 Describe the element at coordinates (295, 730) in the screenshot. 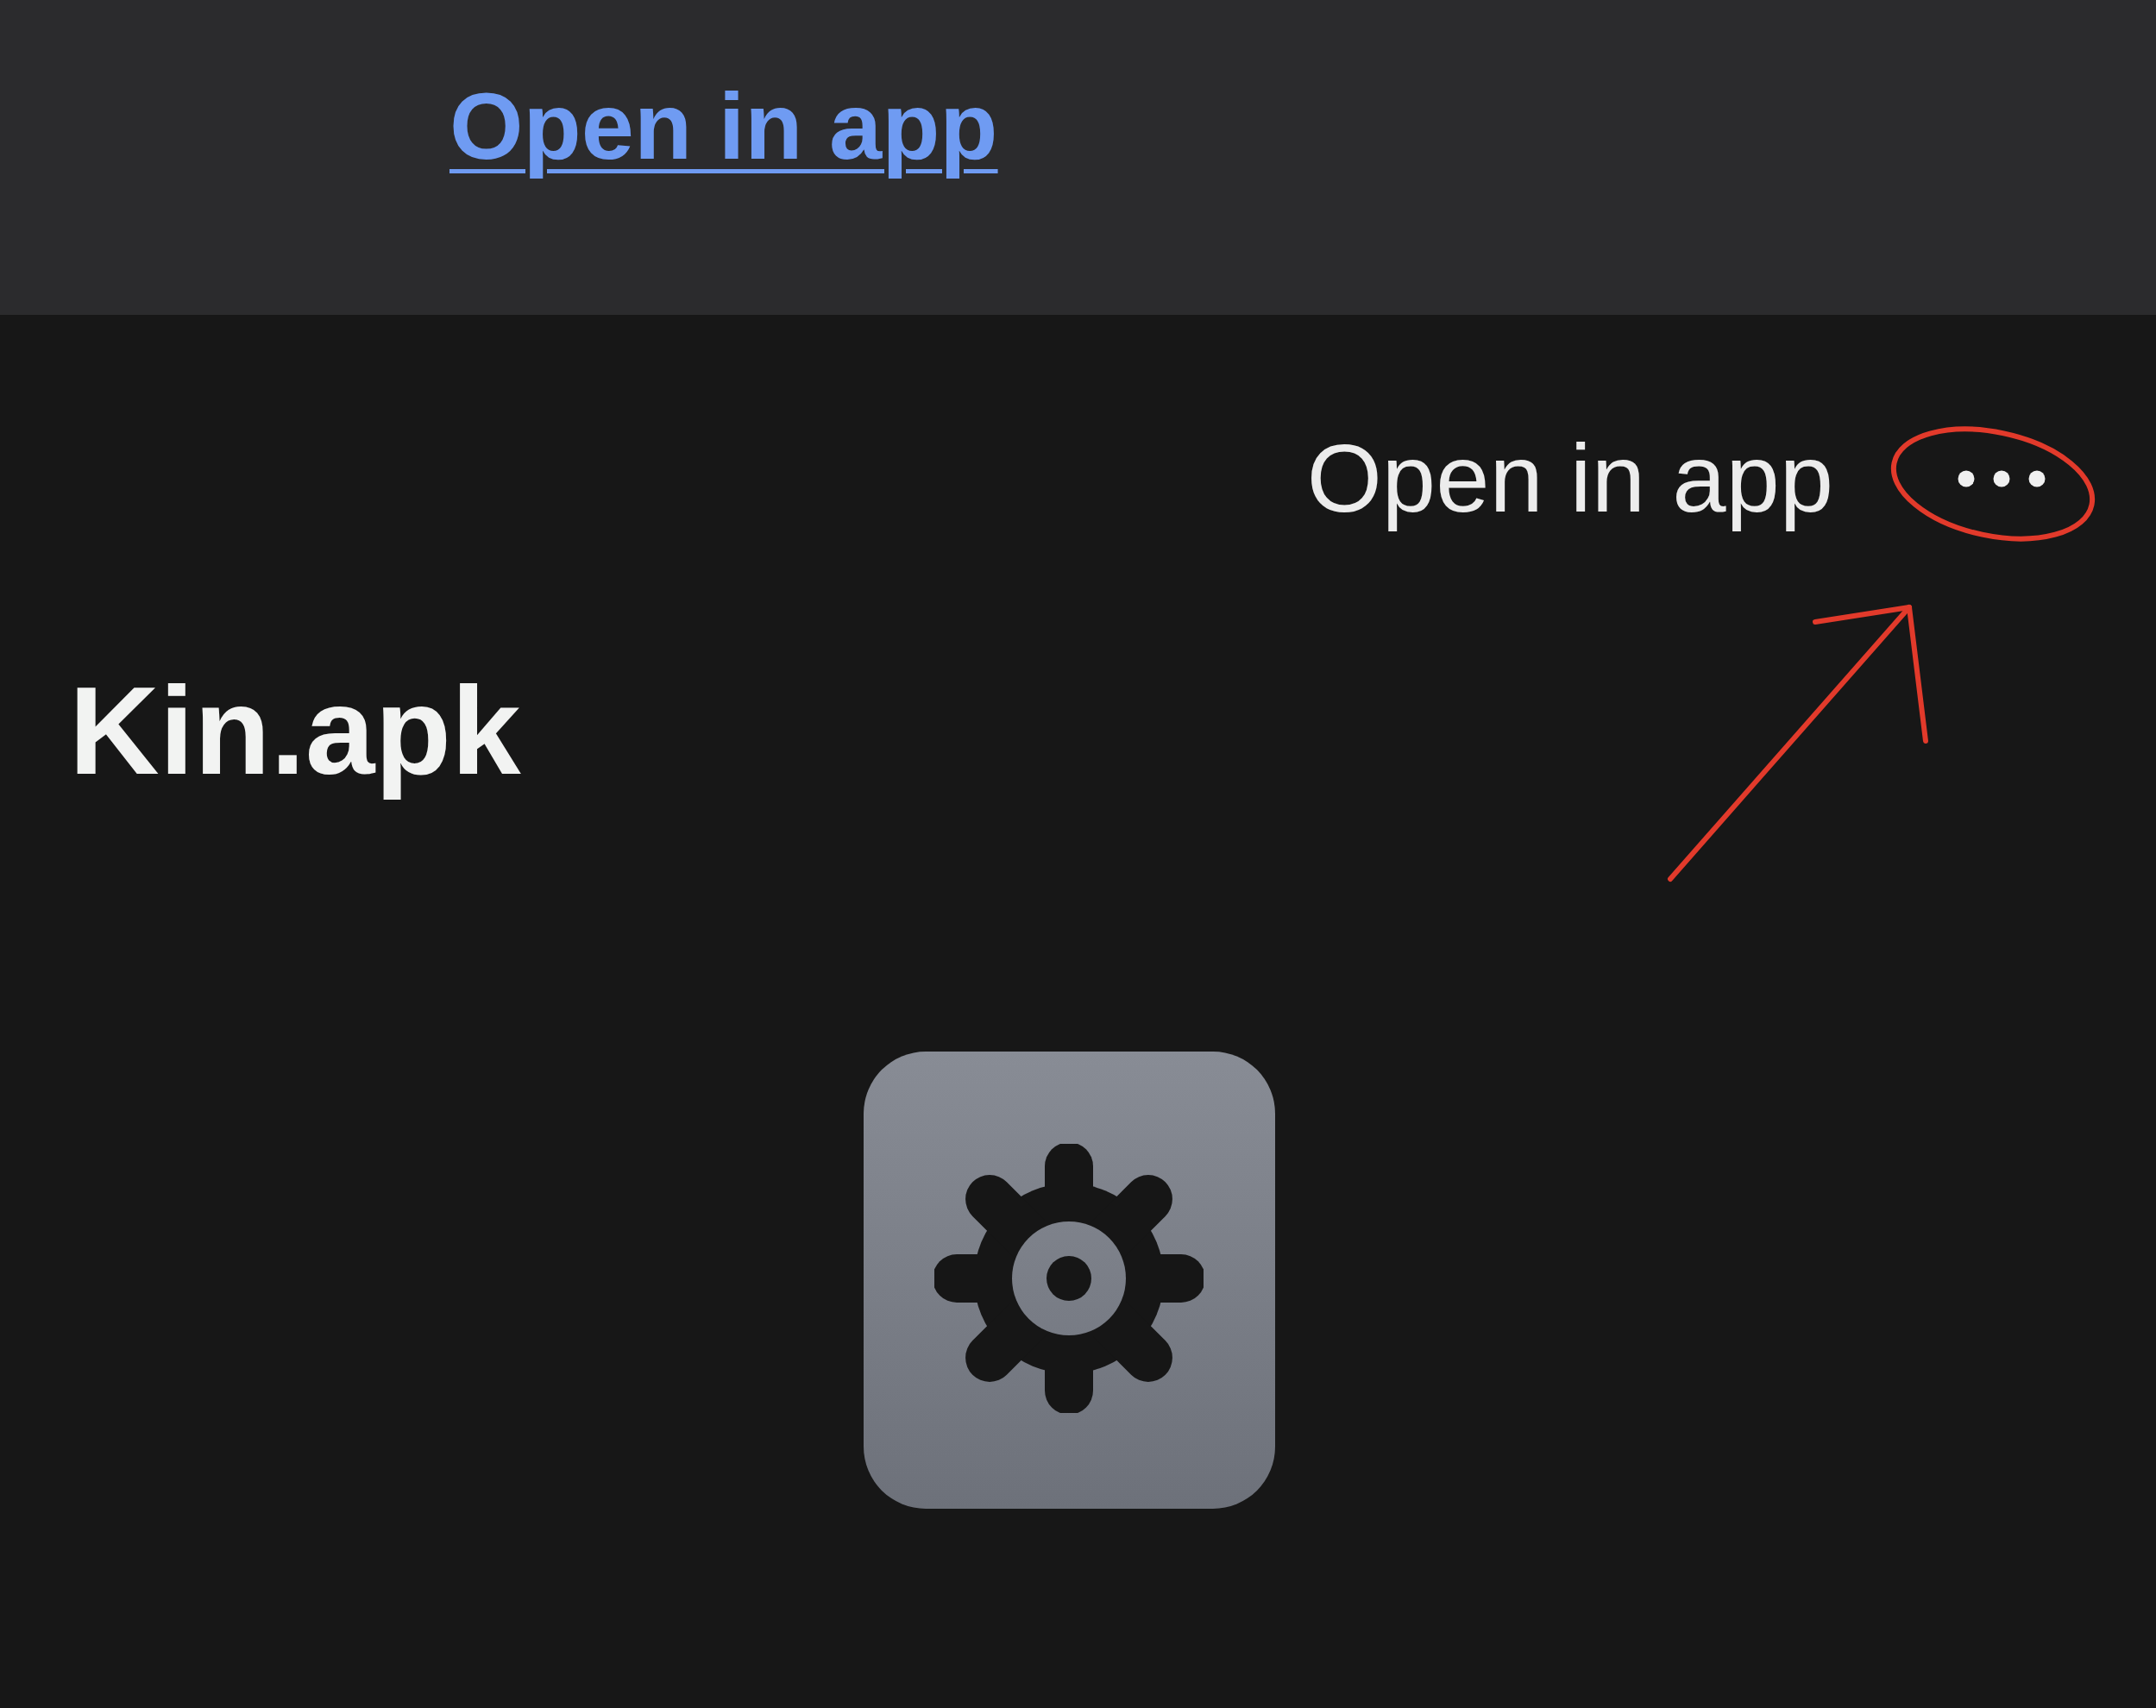

I see `file-name: Kin.apk` at that location.